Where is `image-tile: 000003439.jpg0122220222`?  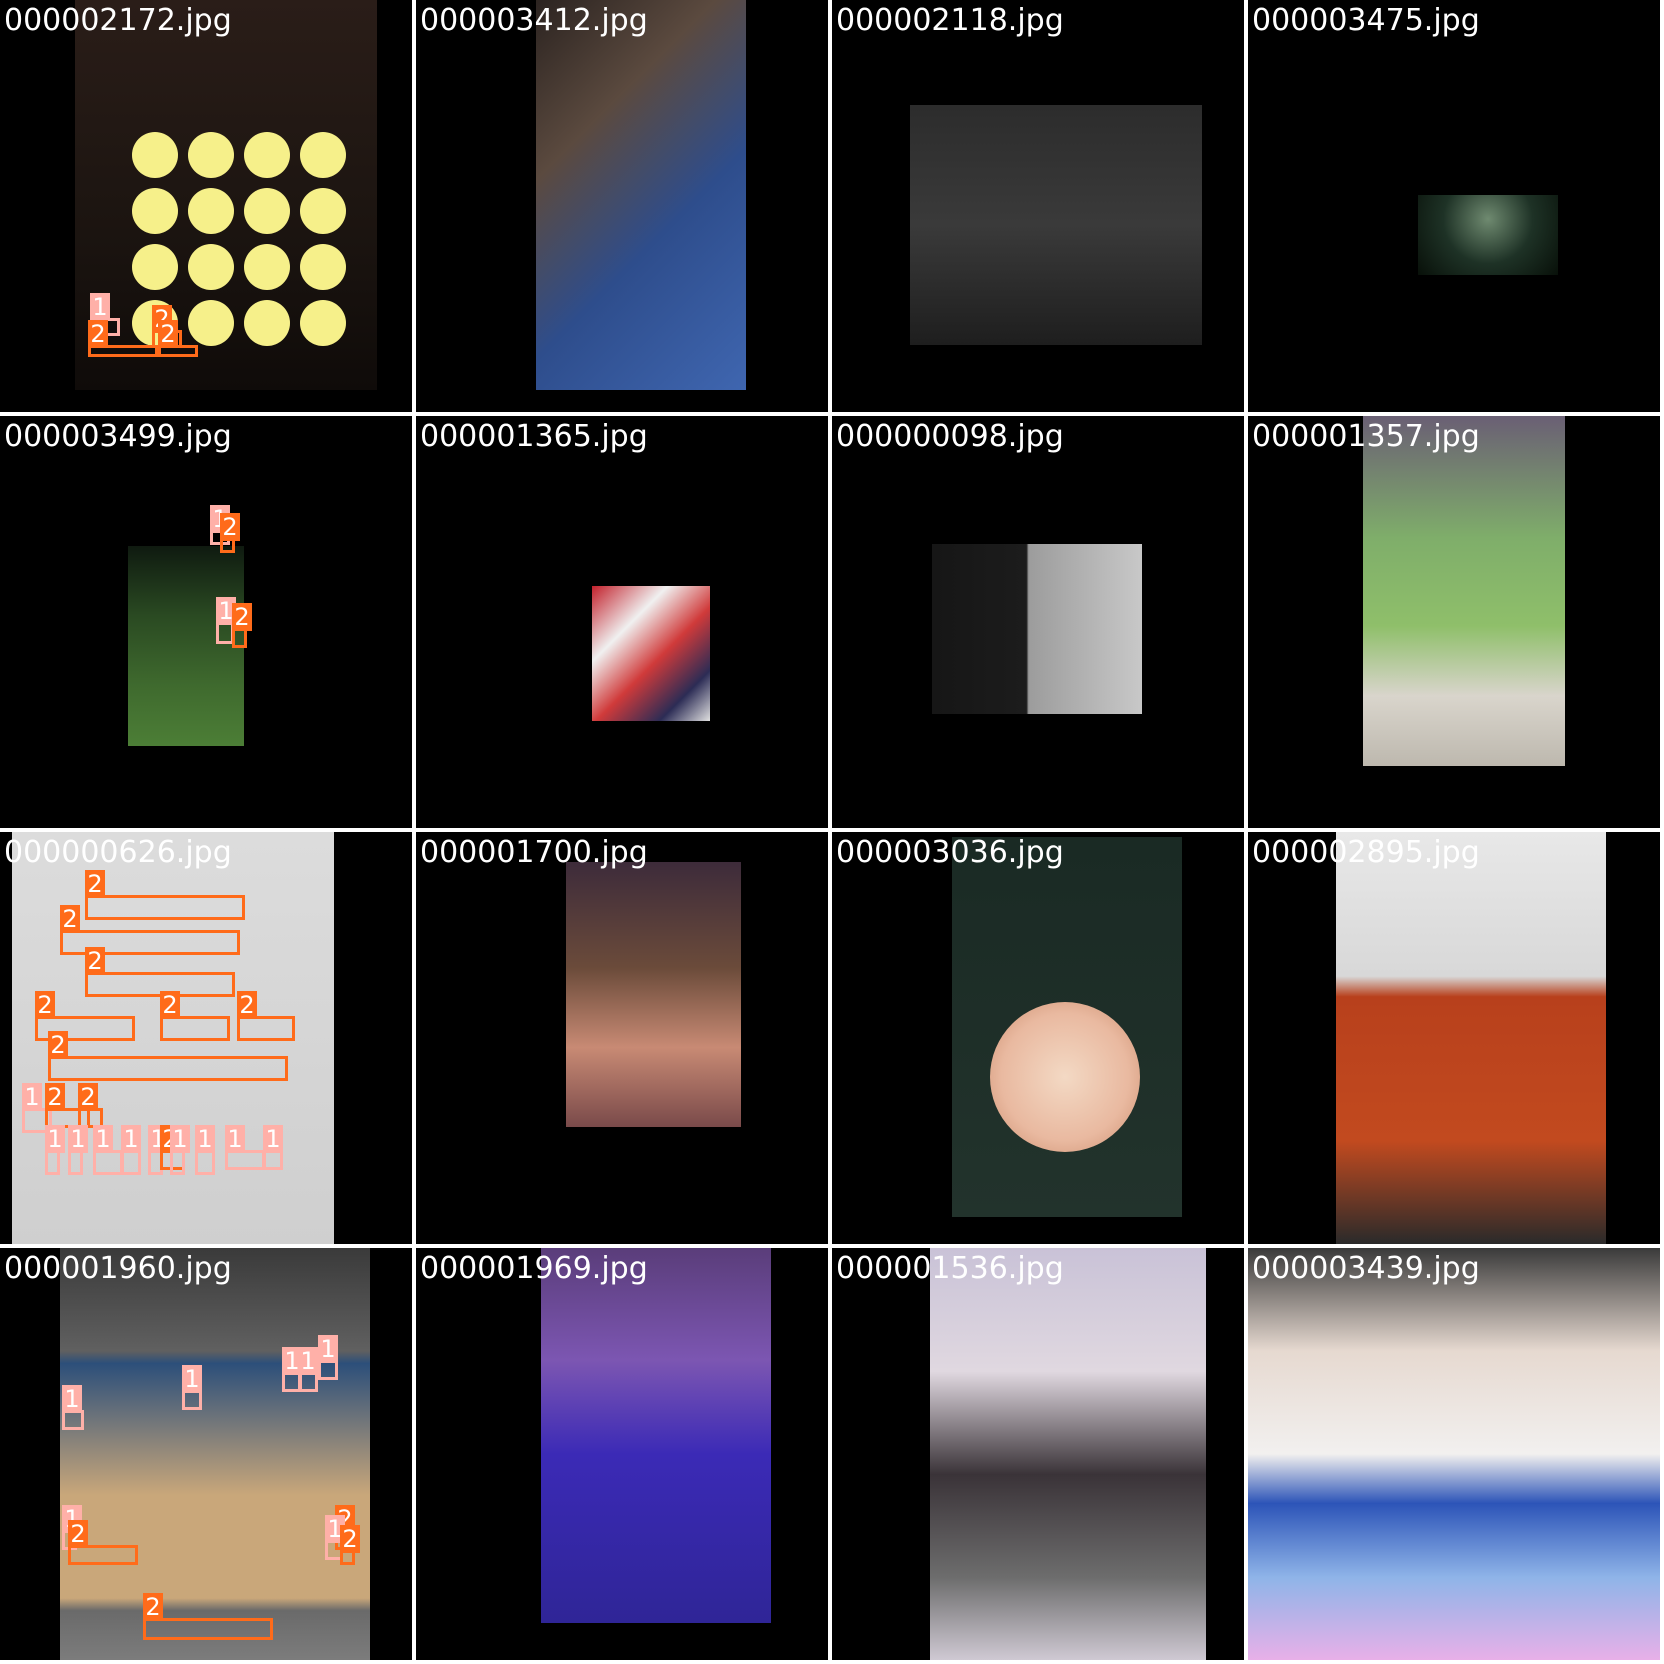 image-tile: 000003439.jpg0122220222 is located at coordinates (1454, 1454).